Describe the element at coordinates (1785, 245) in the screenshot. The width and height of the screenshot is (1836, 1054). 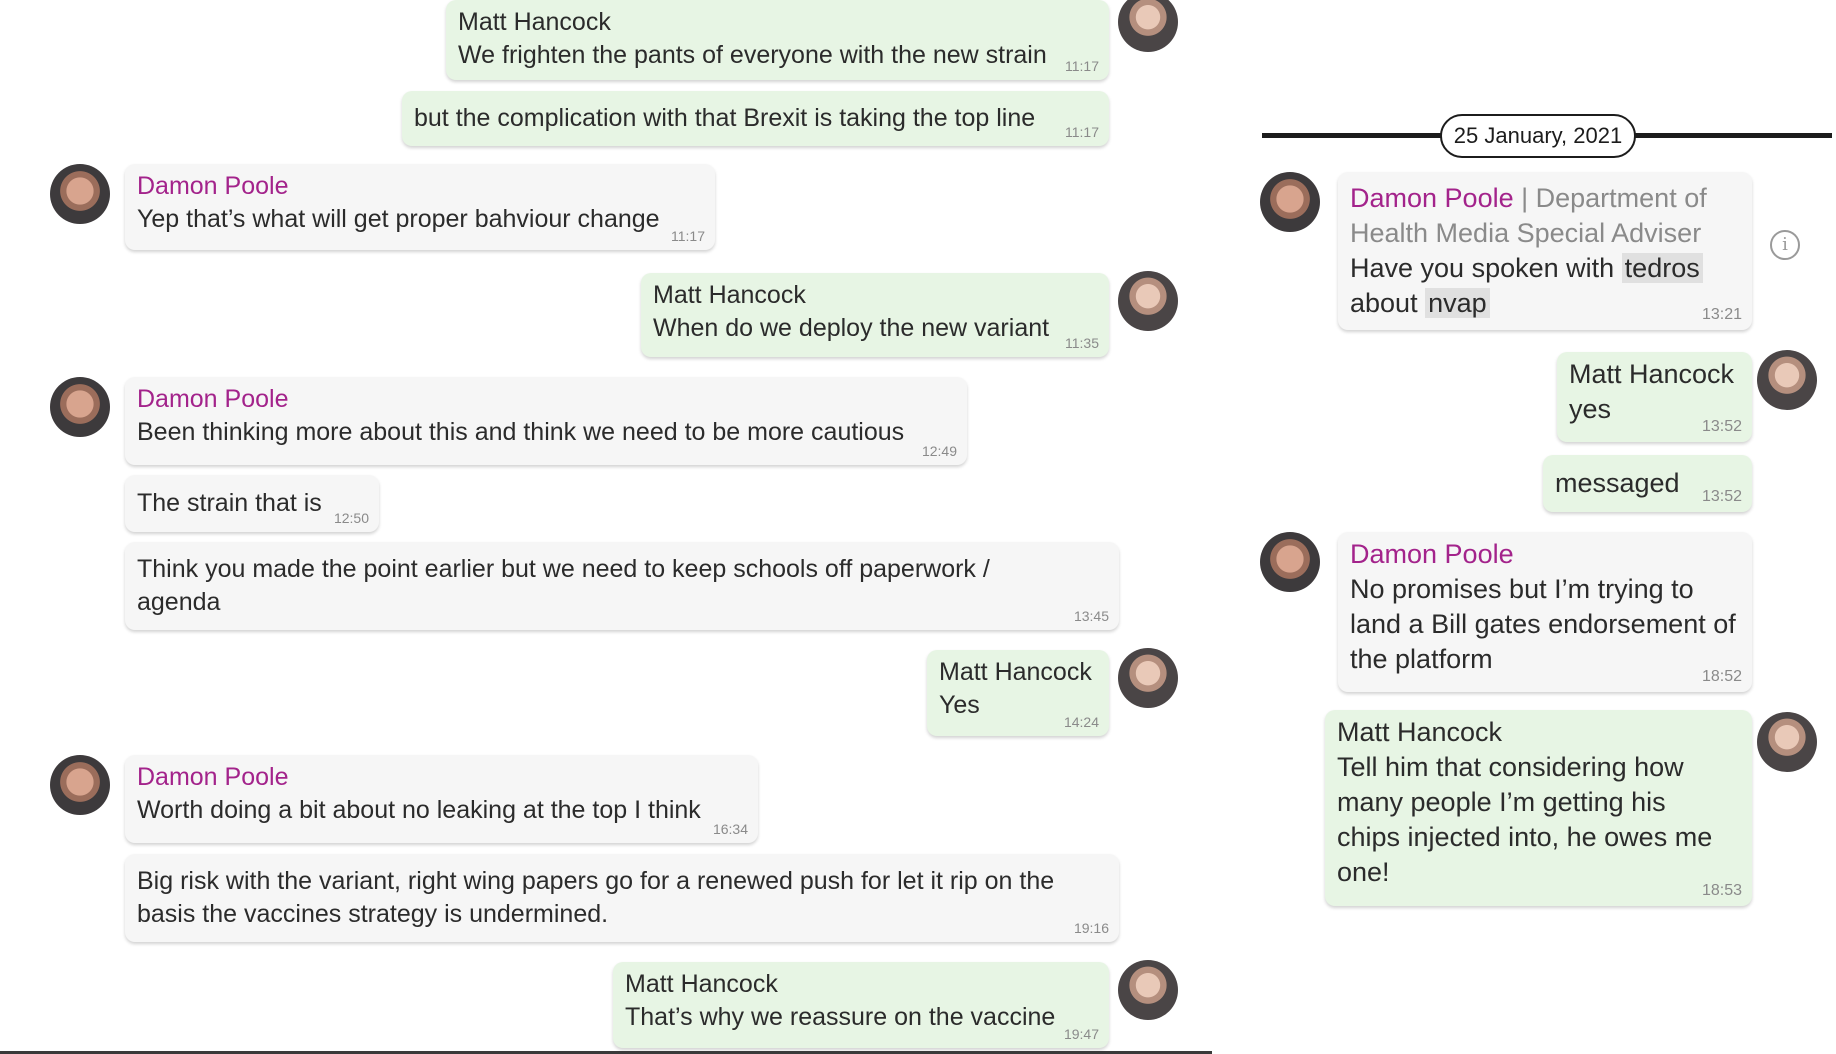
I see `info-icon: i` at that location.